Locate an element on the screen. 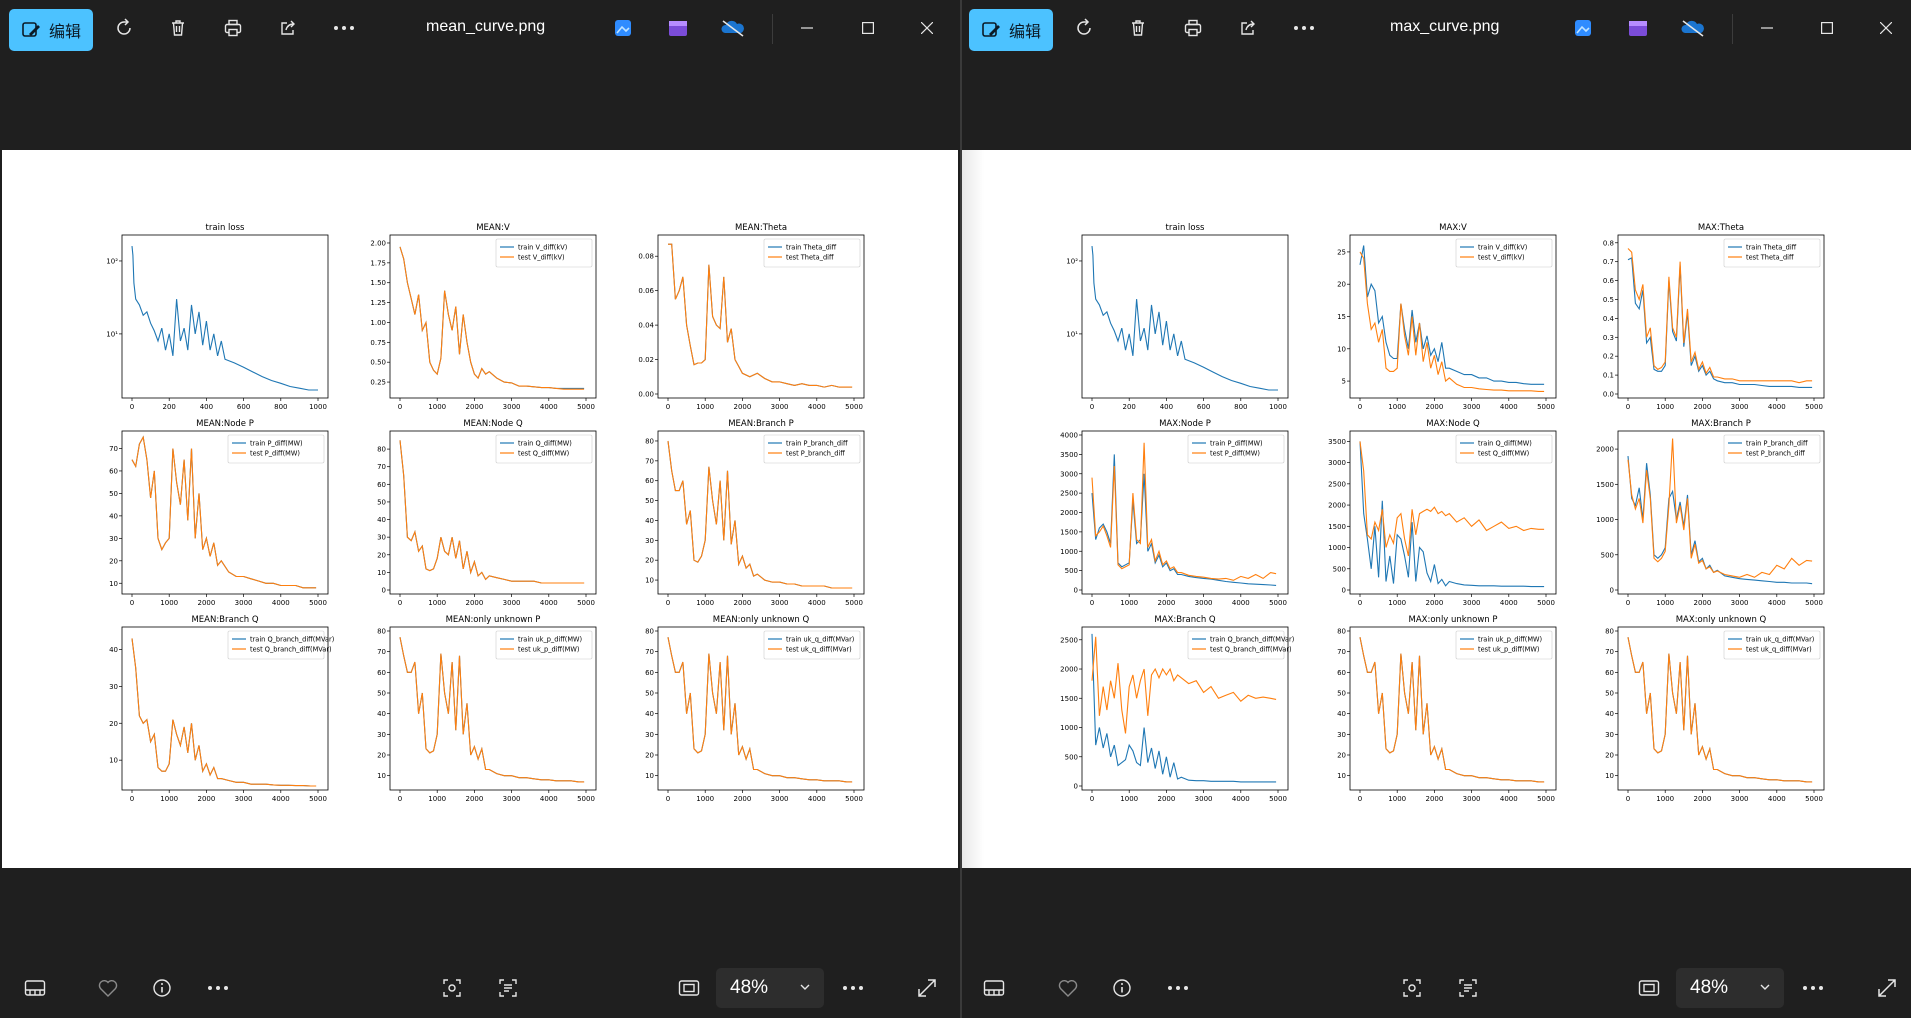 Image resolution: width=1911 pixels, height=1018 pixels. x-tick-label: 0 is located at coordinates (1092, 603).